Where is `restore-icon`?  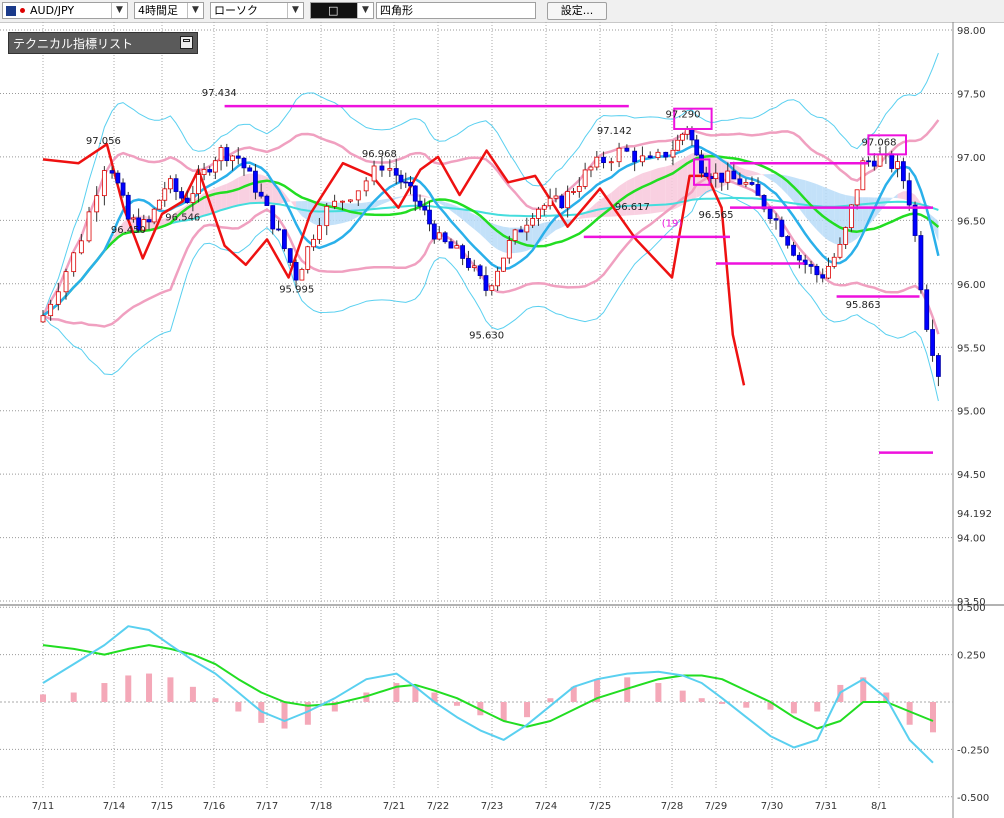
restore-icon is located at coordinates (186, 42).